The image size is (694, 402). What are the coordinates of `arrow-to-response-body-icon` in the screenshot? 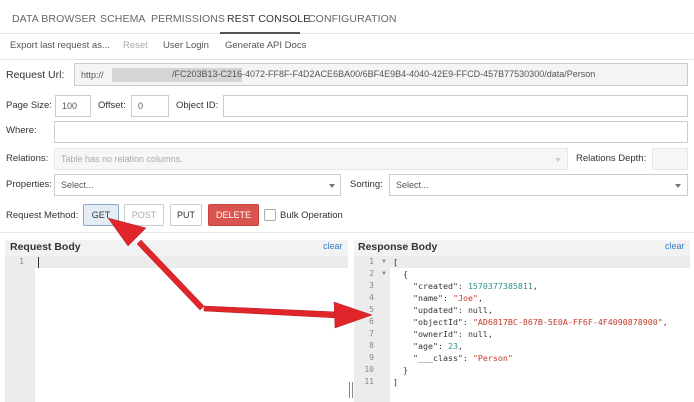 It's located at (288, 315).